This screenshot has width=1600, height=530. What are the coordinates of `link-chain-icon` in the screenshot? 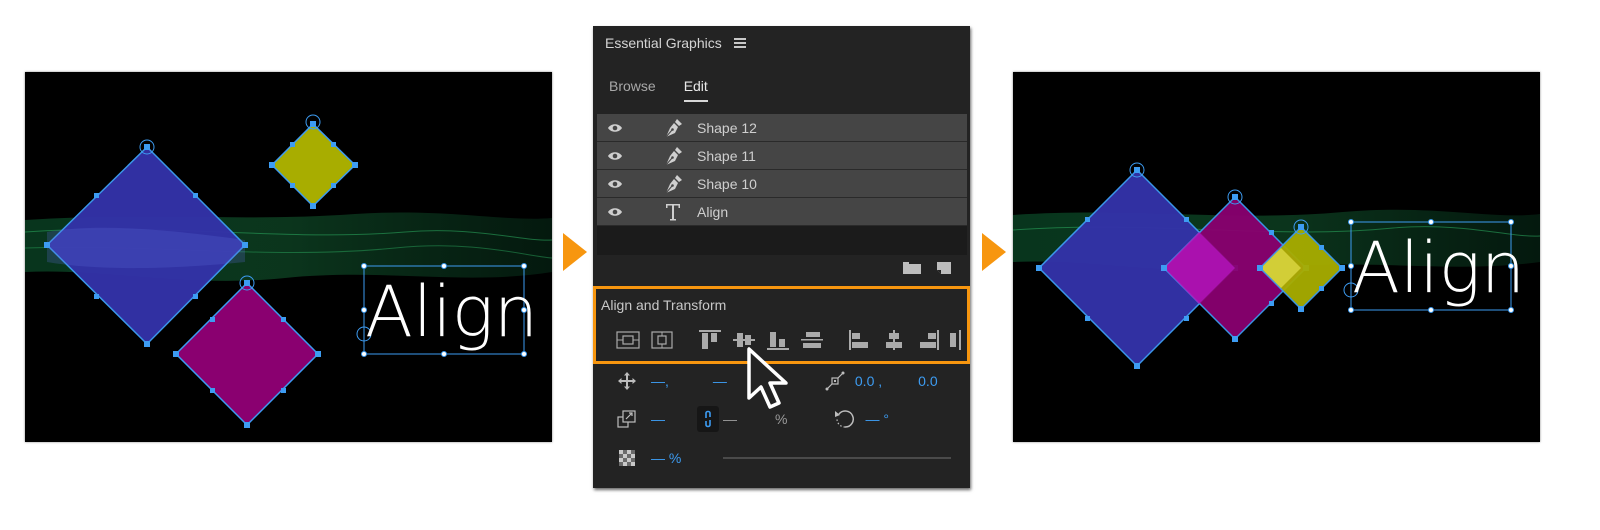 It's located at (708, 419).